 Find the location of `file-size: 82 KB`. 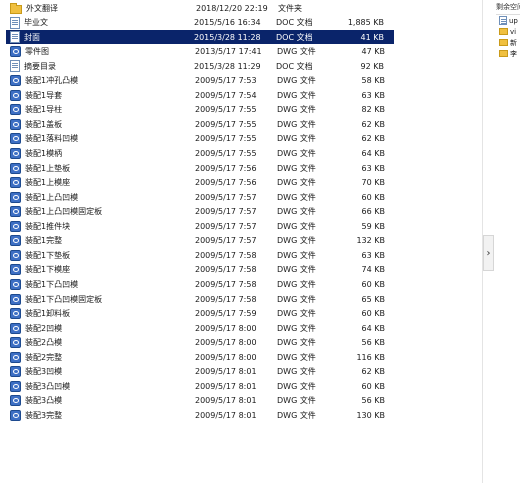

file-size: 82 KB is located at coordinates (373, 110).